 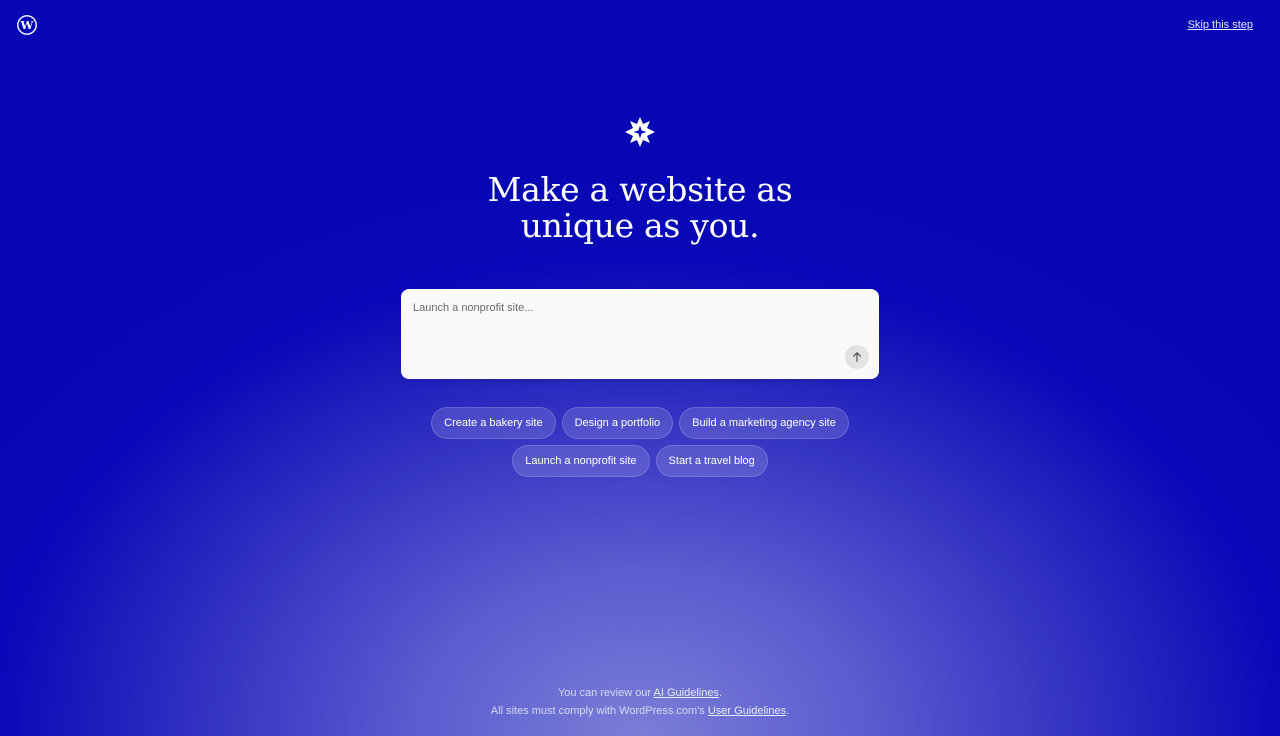 I want to click on skip-this-step-link: Skip this step, so click(x=1220, y=25).